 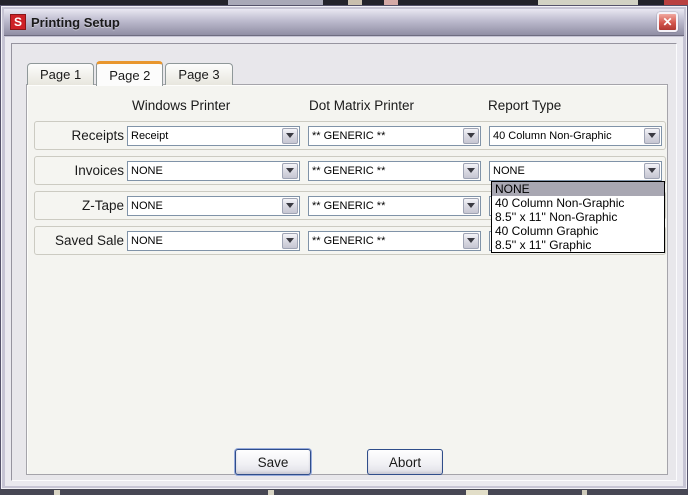 I want to click on save-button: Save, so click(x=273, y=462).